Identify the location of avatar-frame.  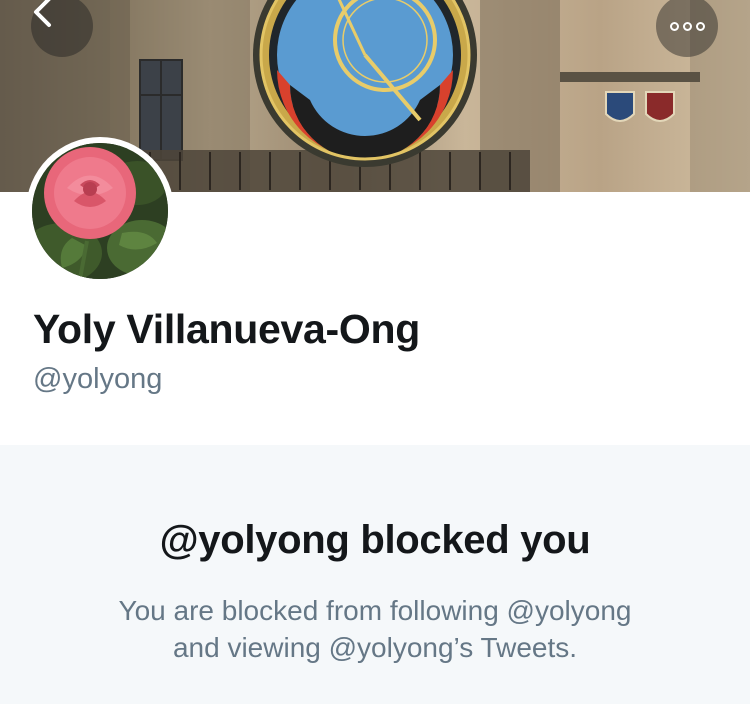
(100, 211).